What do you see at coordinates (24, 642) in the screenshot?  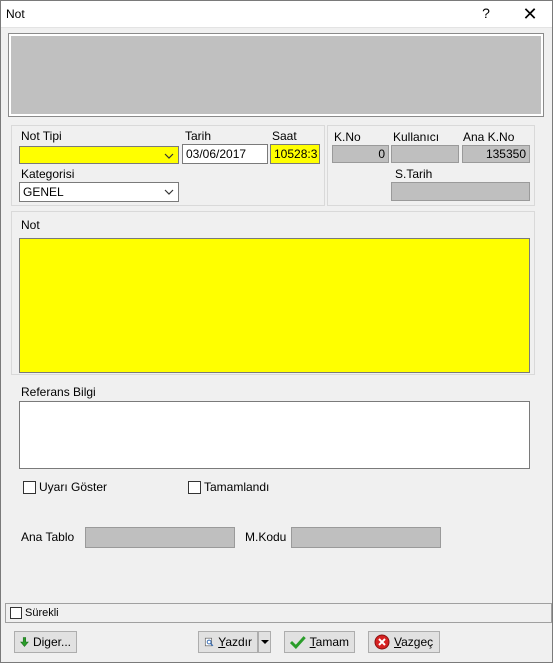 I see `arrow-down-icon` at bounding box center [24, 642].